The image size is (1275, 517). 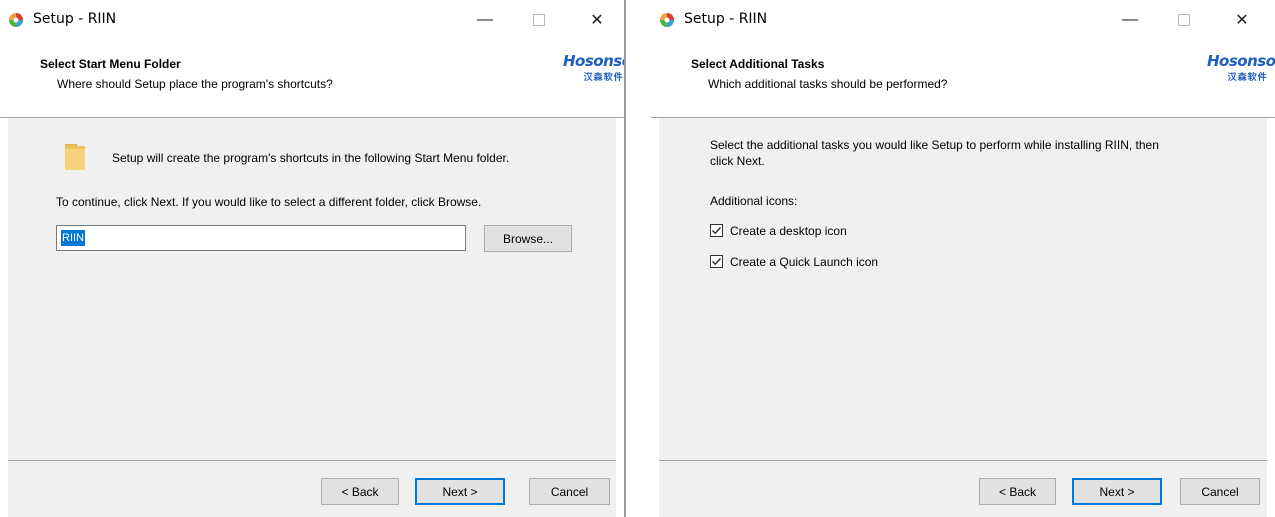 I want to click on folder-icon, so click(x=75, y=157).